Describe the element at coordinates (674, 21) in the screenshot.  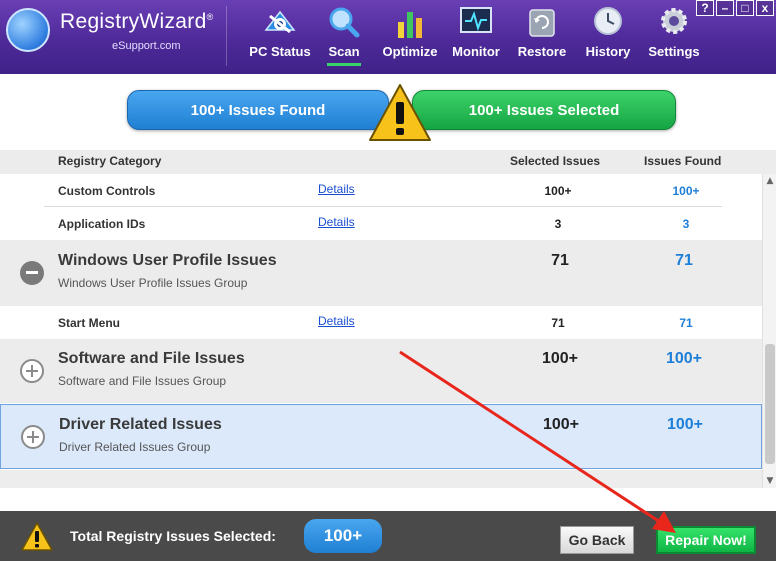
I see `settings-gear-icon` at that location.